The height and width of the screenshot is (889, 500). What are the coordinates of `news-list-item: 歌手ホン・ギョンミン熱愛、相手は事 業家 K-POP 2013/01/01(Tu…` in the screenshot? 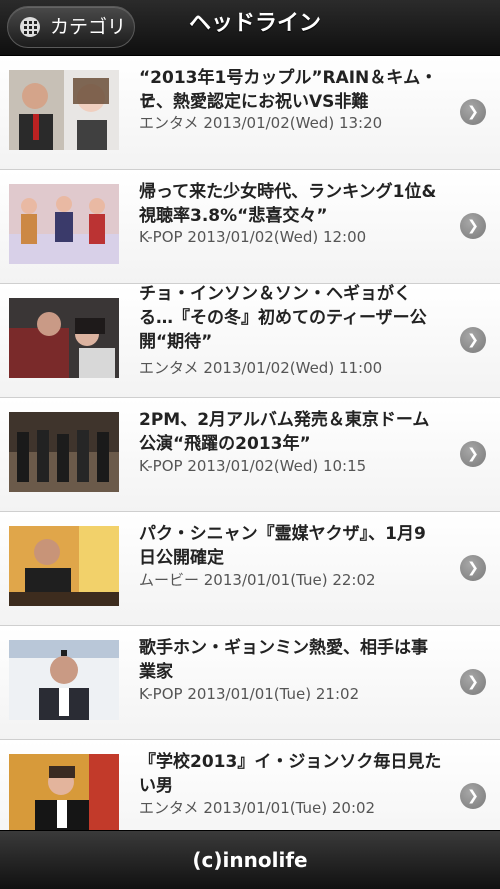 It's located at (250, 683).